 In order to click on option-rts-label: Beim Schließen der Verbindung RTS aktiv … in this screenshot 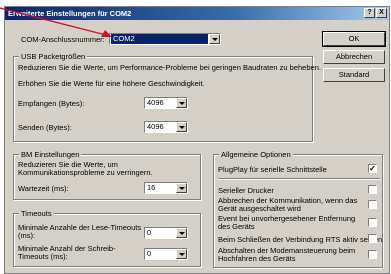, I will do `click(300, 239)`.